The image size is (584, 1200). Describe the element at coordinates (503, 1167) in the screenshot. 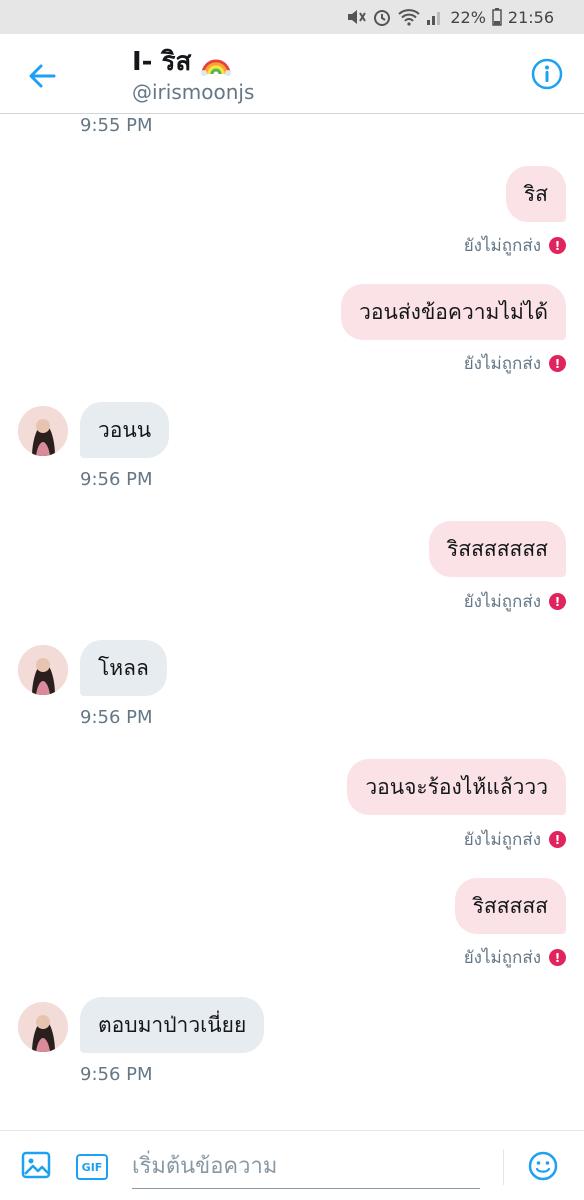

I see `composer-divider` at that location.